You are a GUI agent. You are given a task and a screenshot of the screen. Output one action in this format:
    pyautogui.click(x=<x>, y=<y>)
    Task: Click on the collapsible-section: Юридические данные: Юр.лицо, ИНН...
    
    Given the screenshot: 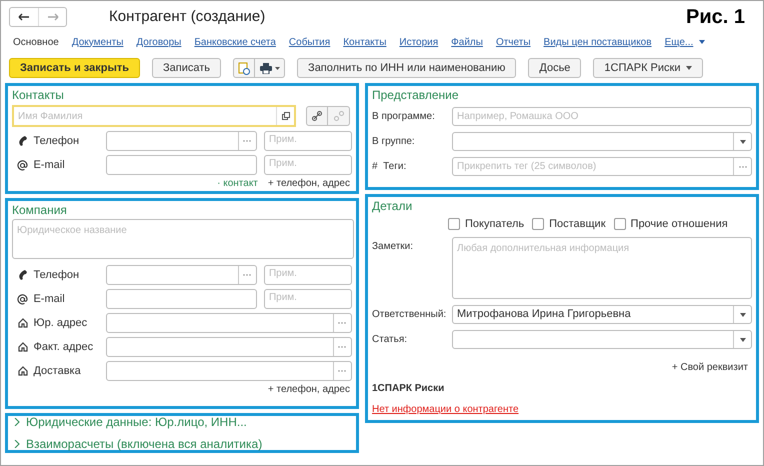 What is the action you would take?
    pyautogui.click(x=182, y=422)
    